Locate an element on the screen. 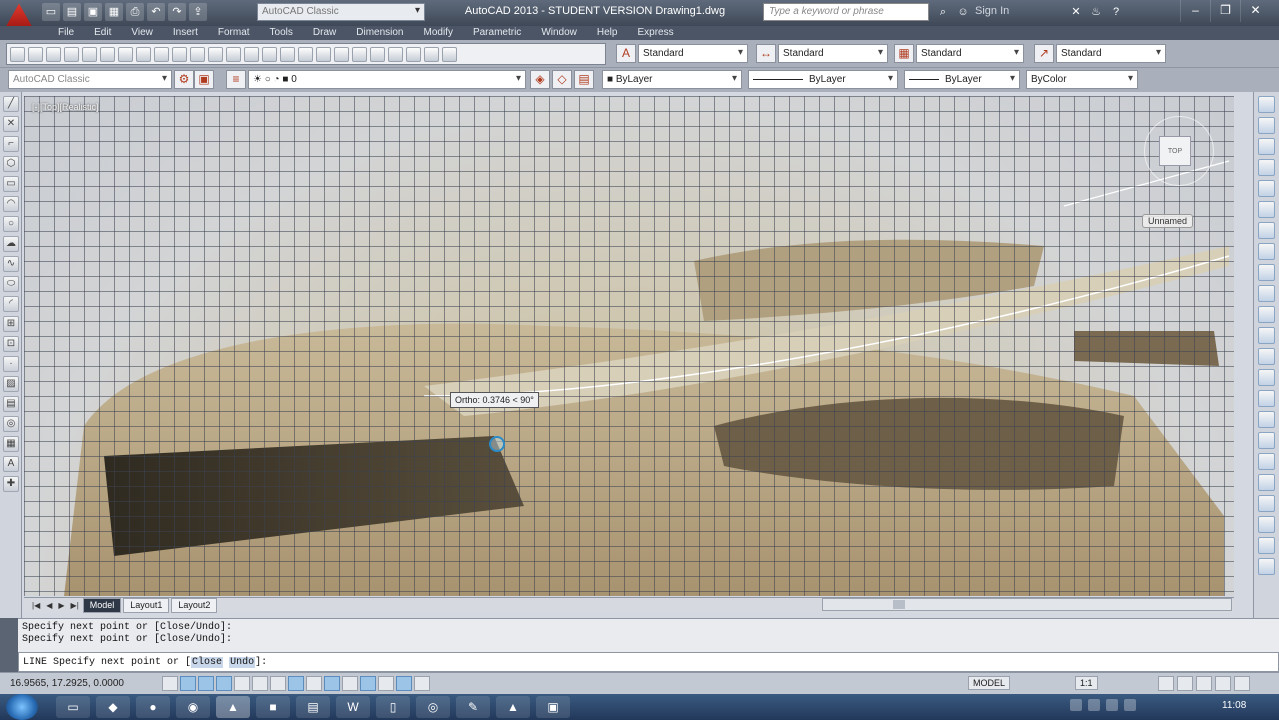 Image resolution: width=1279 pixels, height=720 pixels. draworder-icon is located at coordinates (1266, 461).